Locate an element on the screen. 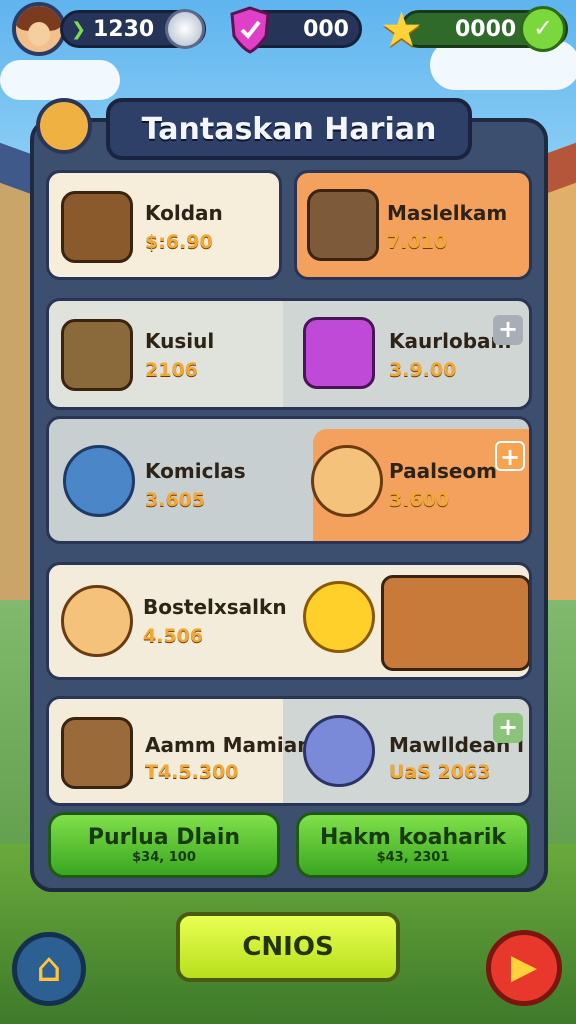  task-card: Kusiul 2106 Kaurlobam 3.9.00 + is located at coordinates (289, 354).